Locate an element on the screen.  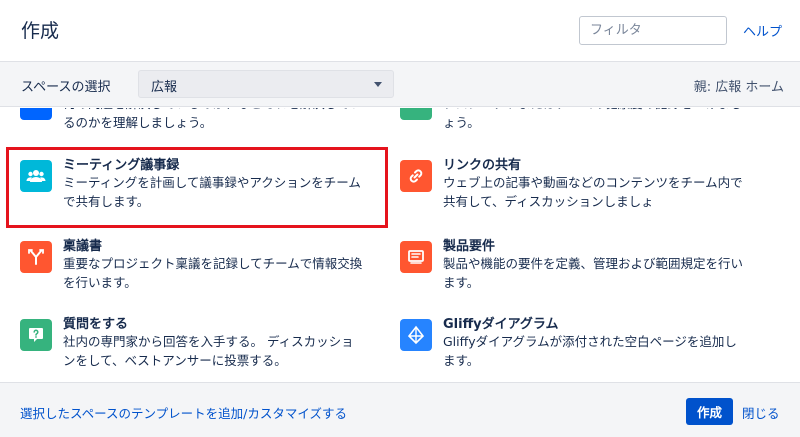
template-description: 製品や機能の要件を定義、管理および範囲規定を行います。 is located at coordinates (593, 273).